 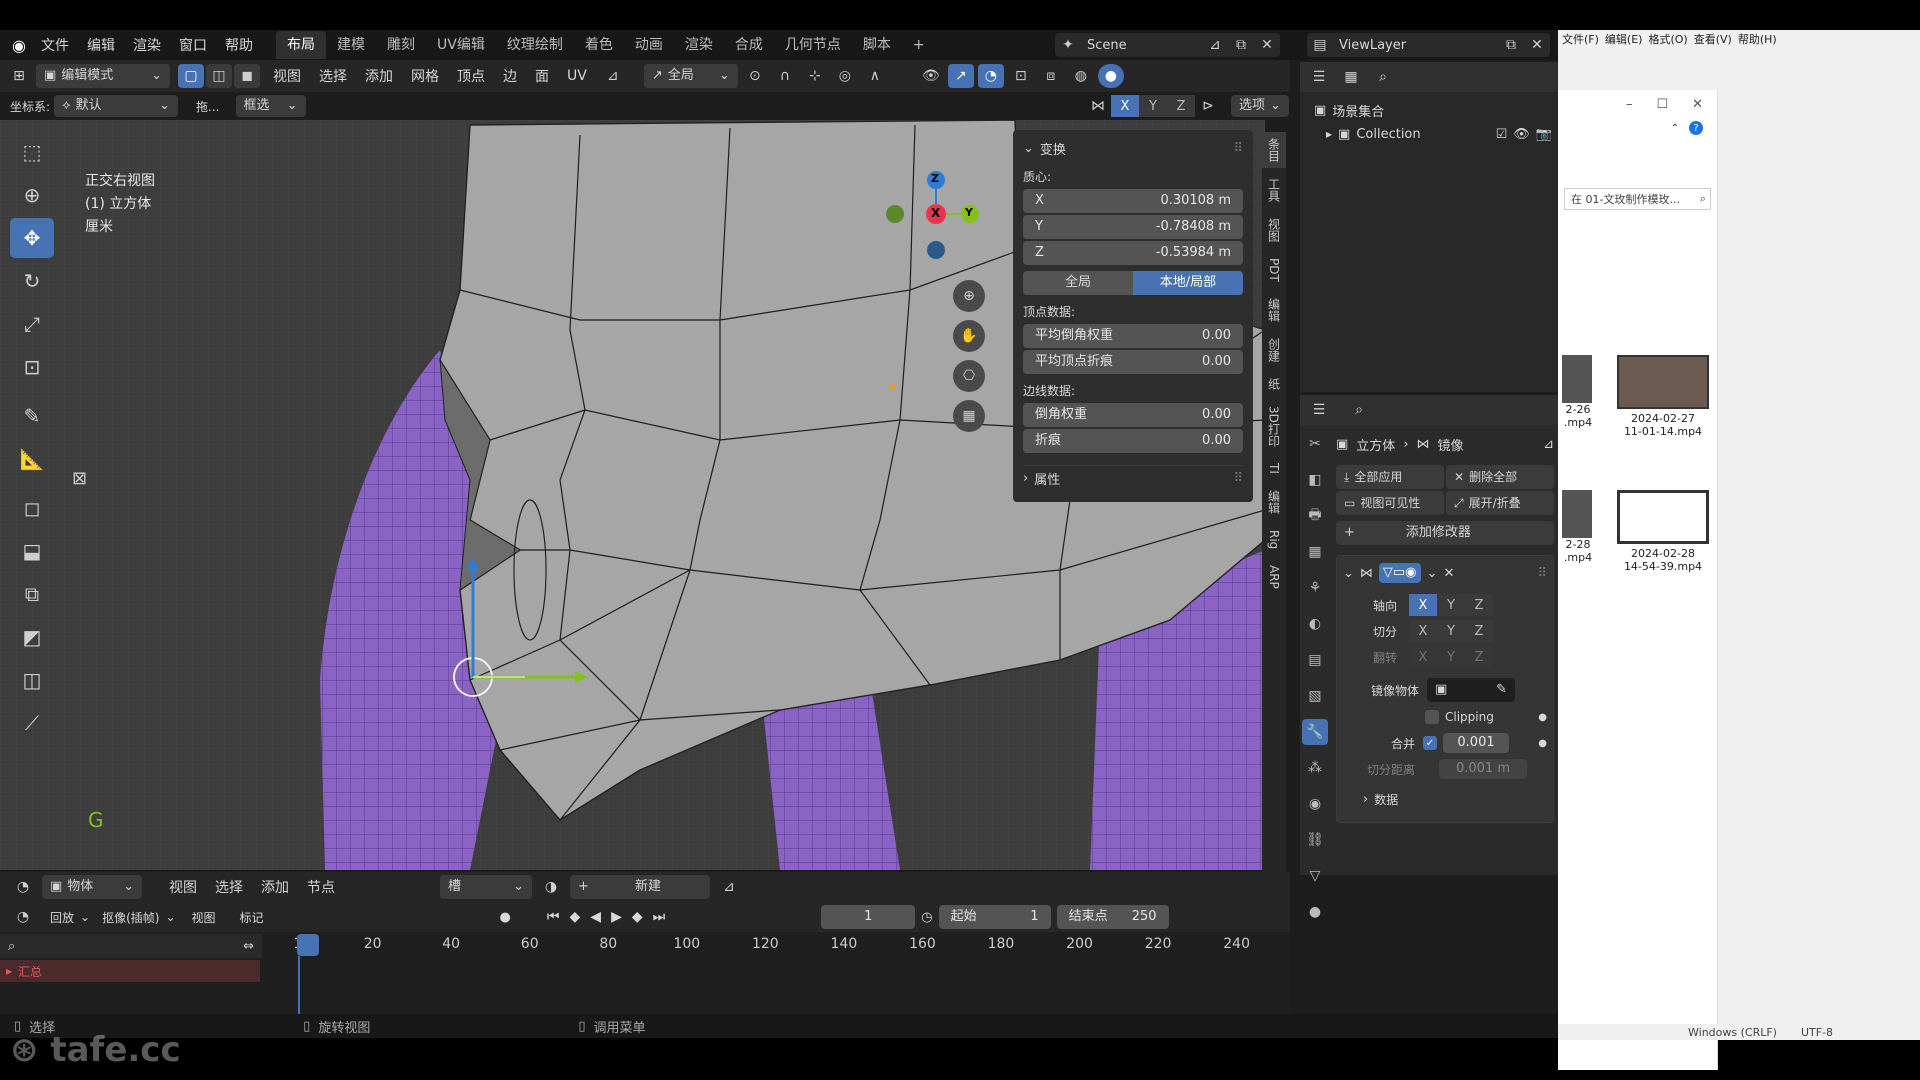 I want to click on start-frame-field: 起始 1, so click(x=994, y=917).